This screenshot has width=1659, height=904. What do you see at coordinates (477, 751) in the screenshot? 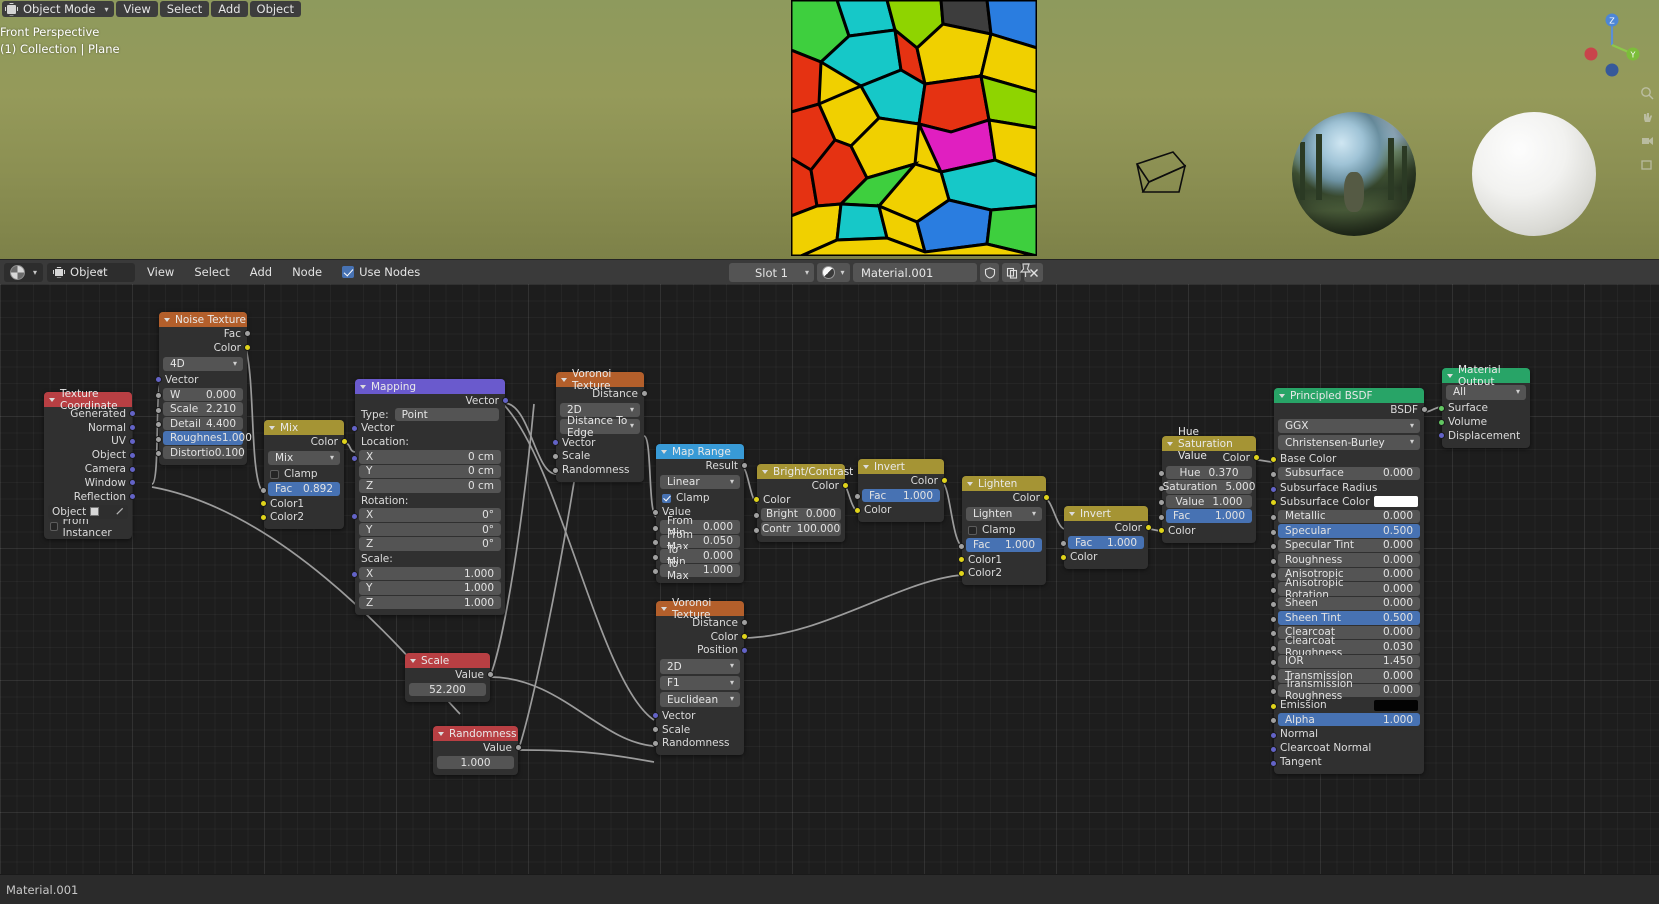
I see `node-randomness-value: Randomness Value 1.000` at bounding box center [477, 751].